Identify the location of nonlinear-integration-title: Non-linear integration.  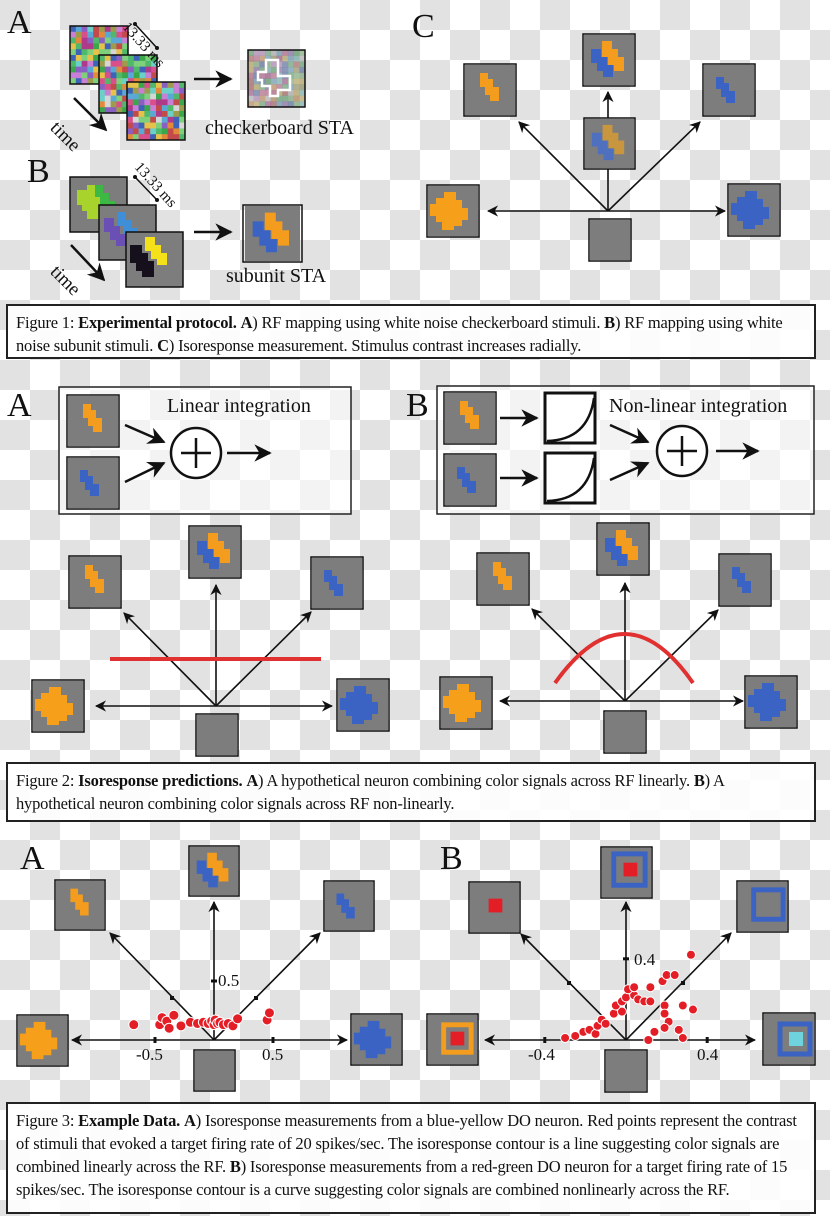
(698, 406).